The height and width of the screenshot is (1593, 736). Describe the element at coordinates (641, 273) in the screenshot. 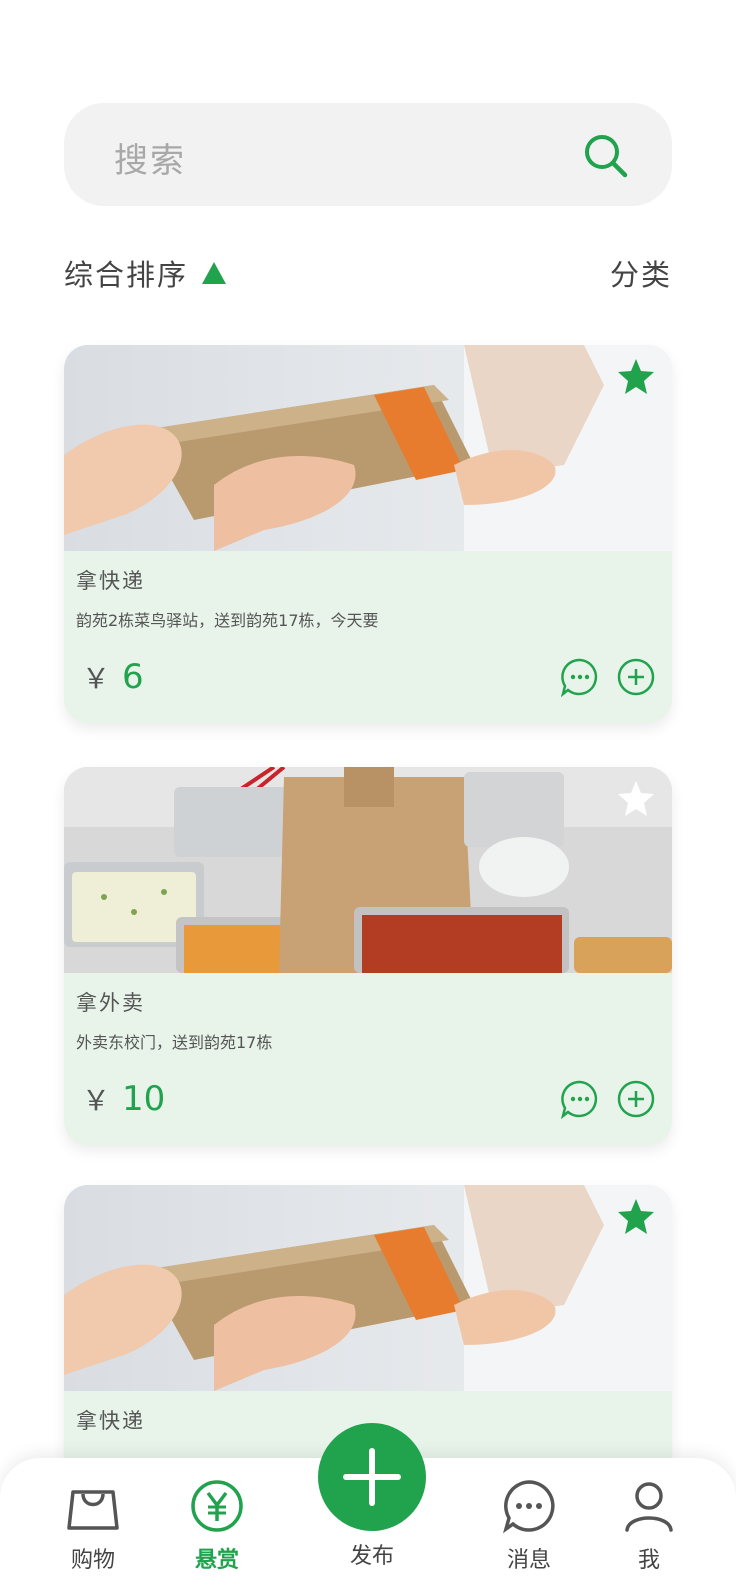

I see `category-button: 分类` at that location.